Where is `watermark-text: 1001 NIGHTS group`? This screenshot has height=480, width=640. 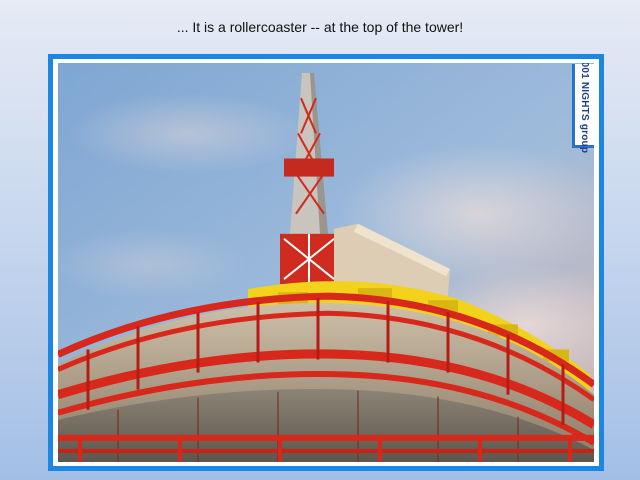
watermark-text: 1001 NIGHTS group is located at coordinates (584, 108).